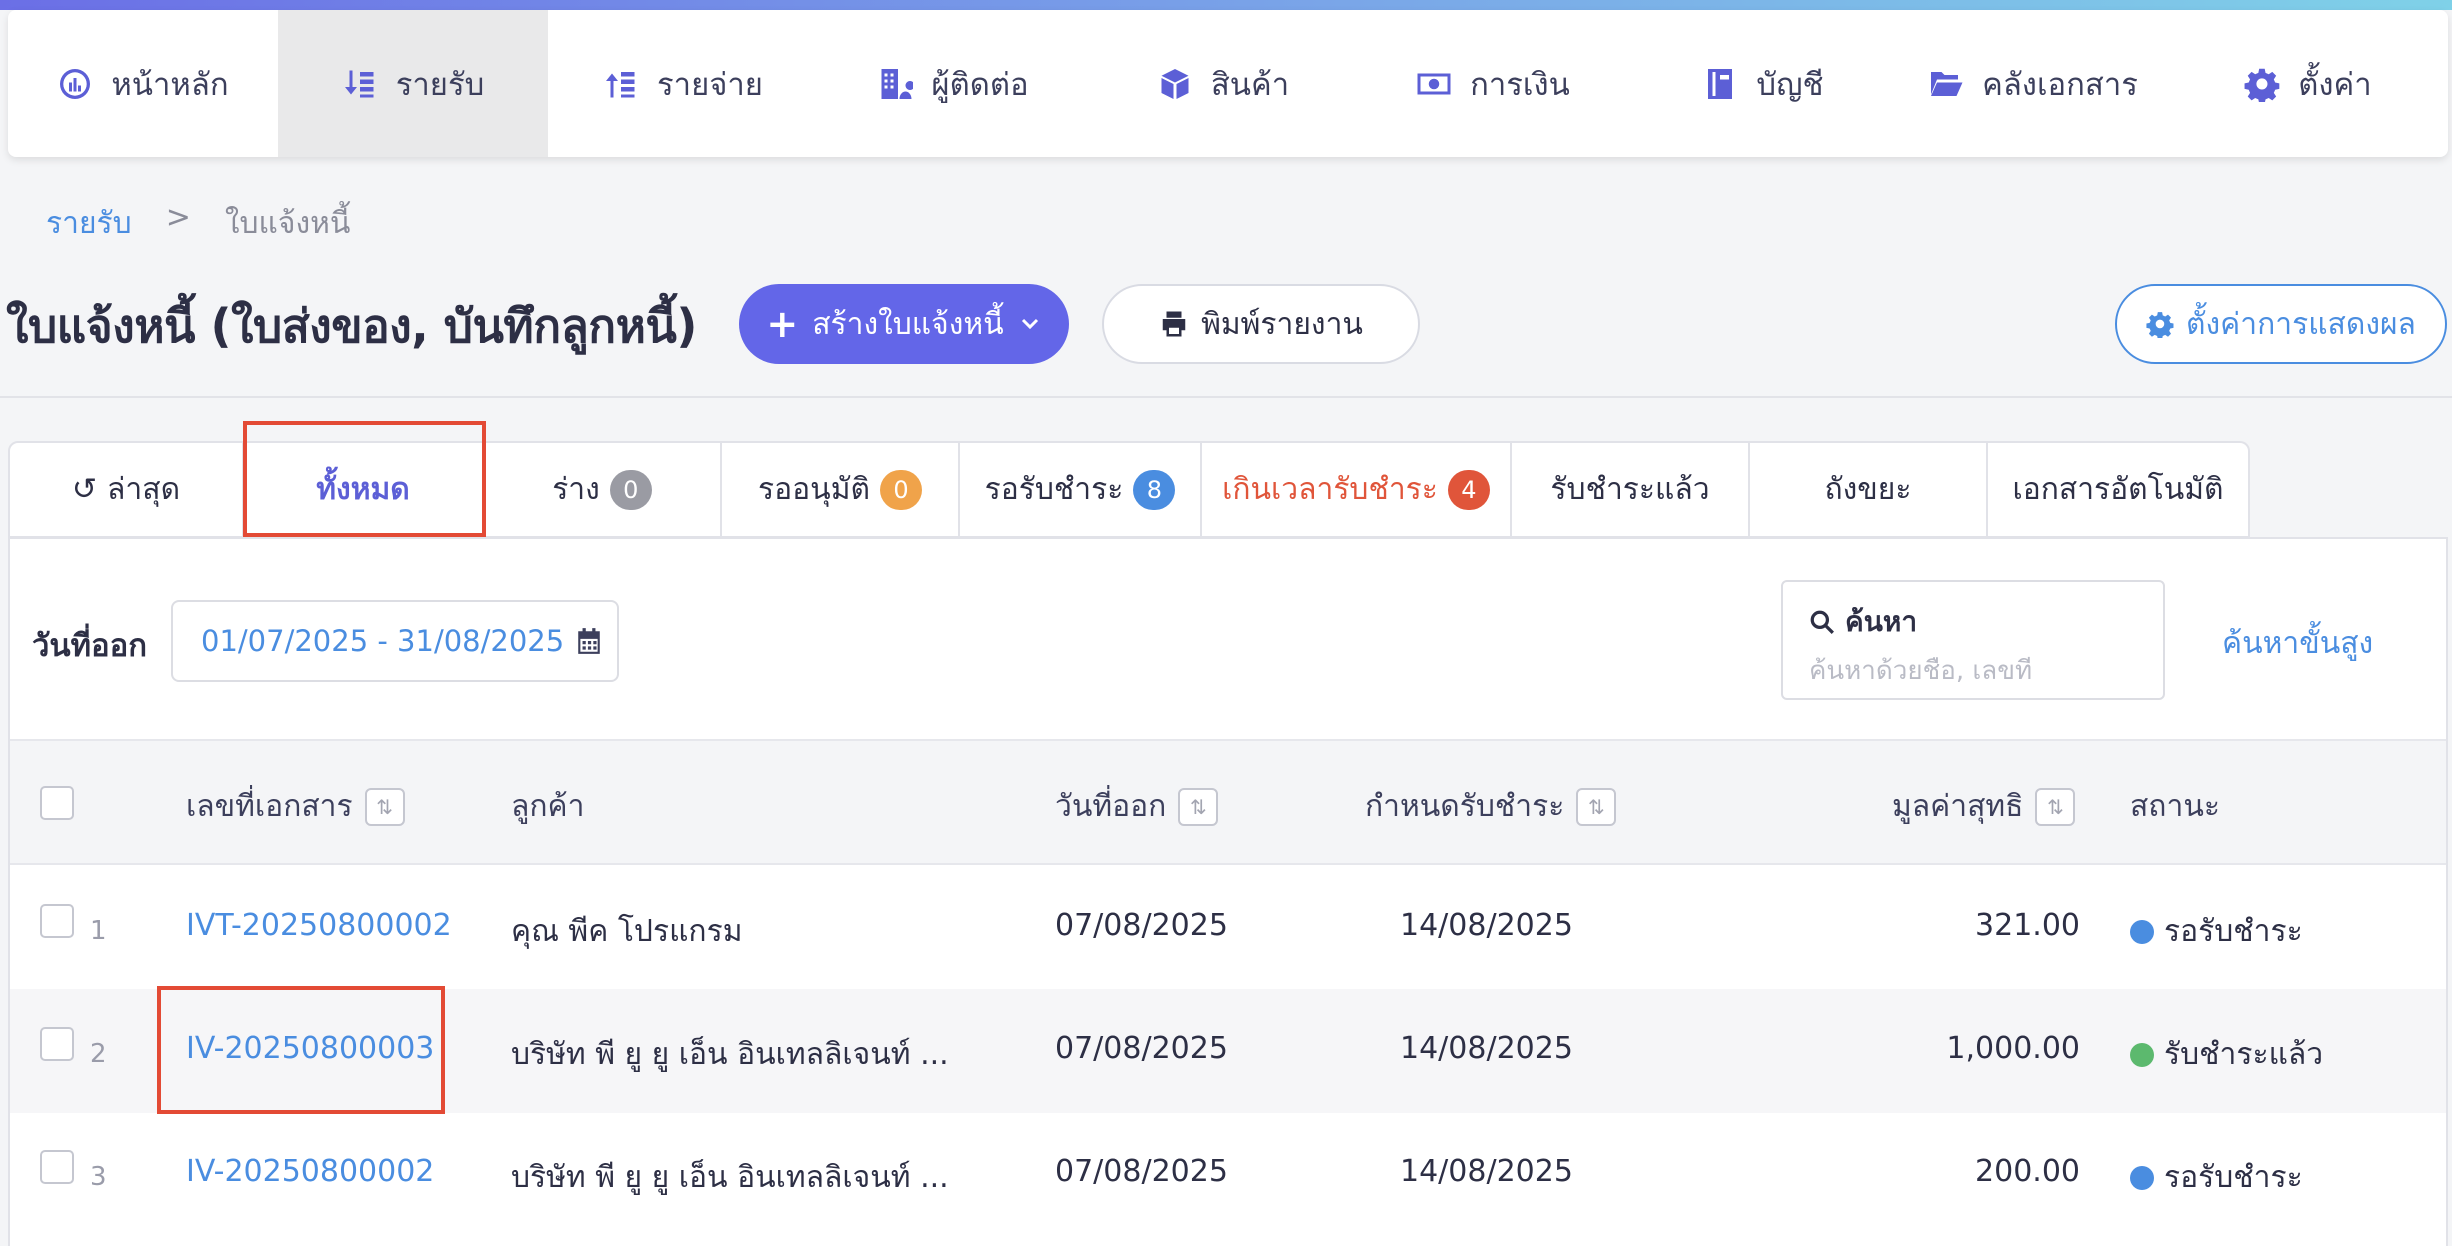 The image size is (2452, 1246). I want to click on tab-awaiting-payment-label: รอรับชำระ, so click(1054, 489).